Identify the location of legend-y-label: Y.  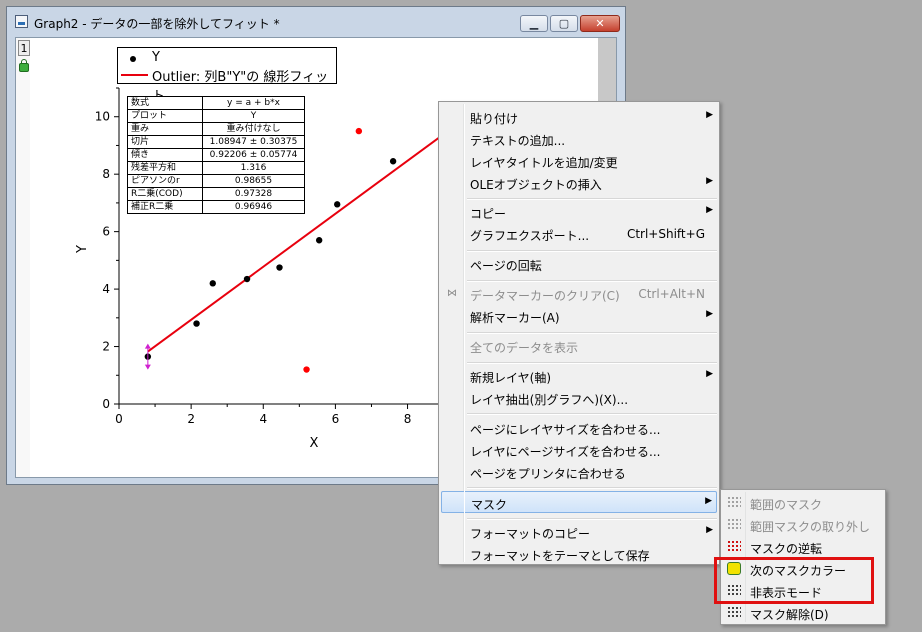
(156, 57).